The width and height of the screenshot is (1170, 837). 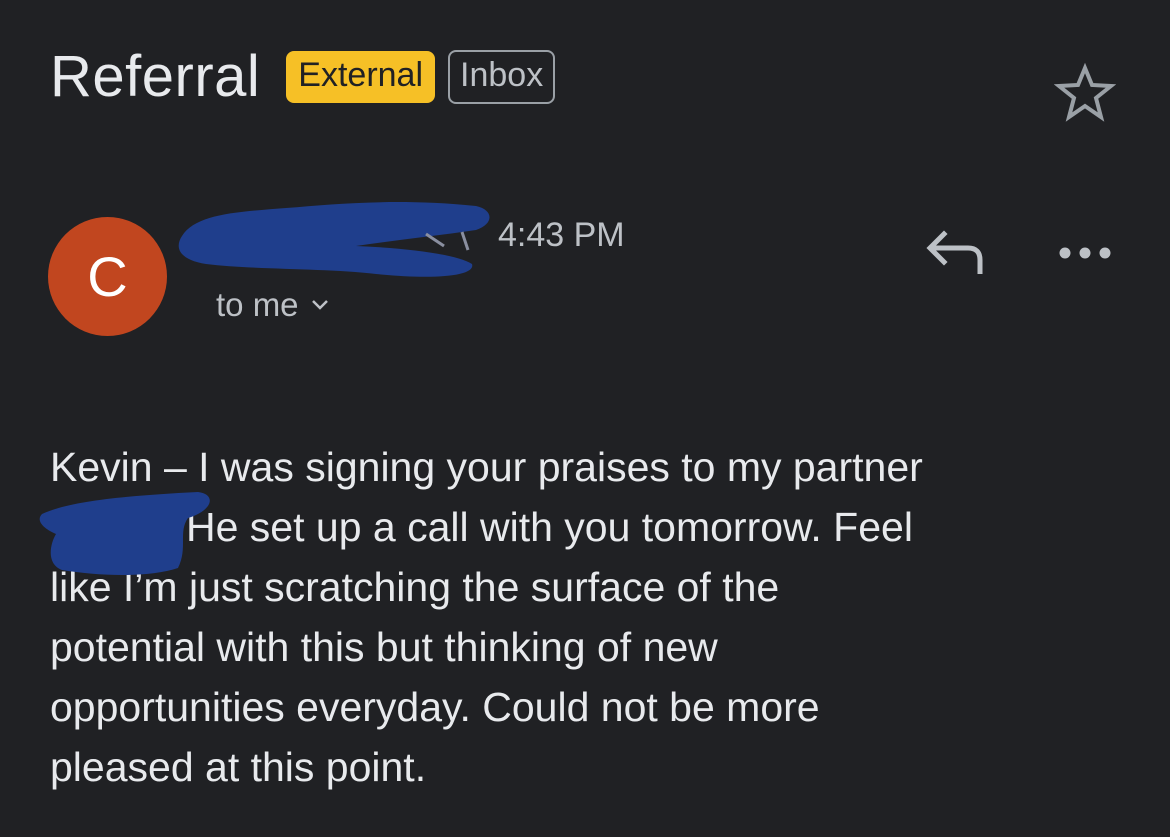 What do you see at coordinates (549, 527) in the screenshot?
I see `body-line: He set up a call with you tomorrow. Feel` at bounding box center [549, 527].